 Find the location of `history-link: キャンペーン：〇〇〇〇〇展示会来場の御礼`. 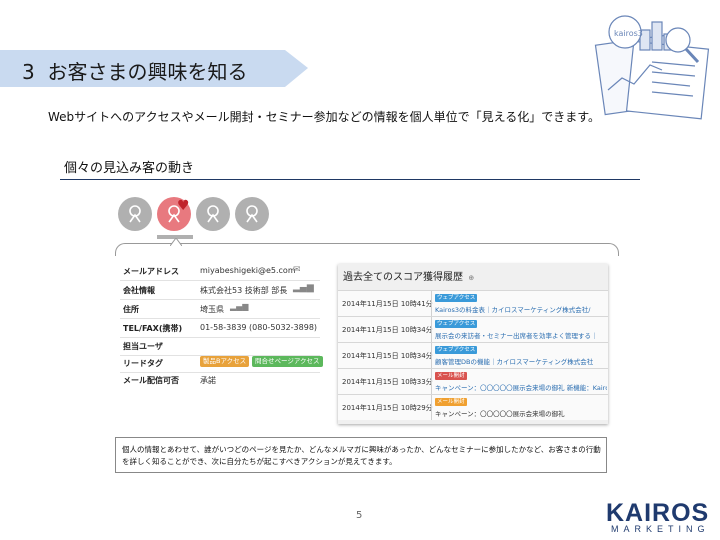

history-link: キャンペーン：〇〇〇〇〇展示会来場の御礼 is located at coordinates (521, 413).